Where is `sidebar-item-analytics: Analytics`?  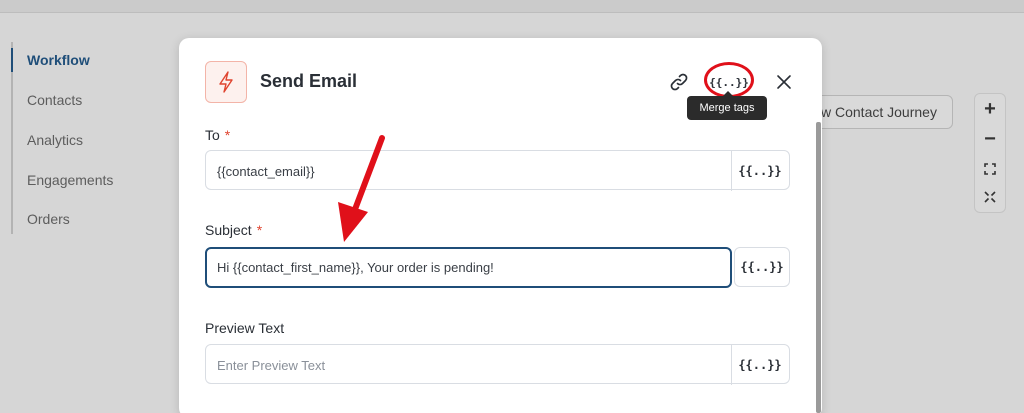
sidebar-item-analytics: Analytics is located at coordinates (55, 140).